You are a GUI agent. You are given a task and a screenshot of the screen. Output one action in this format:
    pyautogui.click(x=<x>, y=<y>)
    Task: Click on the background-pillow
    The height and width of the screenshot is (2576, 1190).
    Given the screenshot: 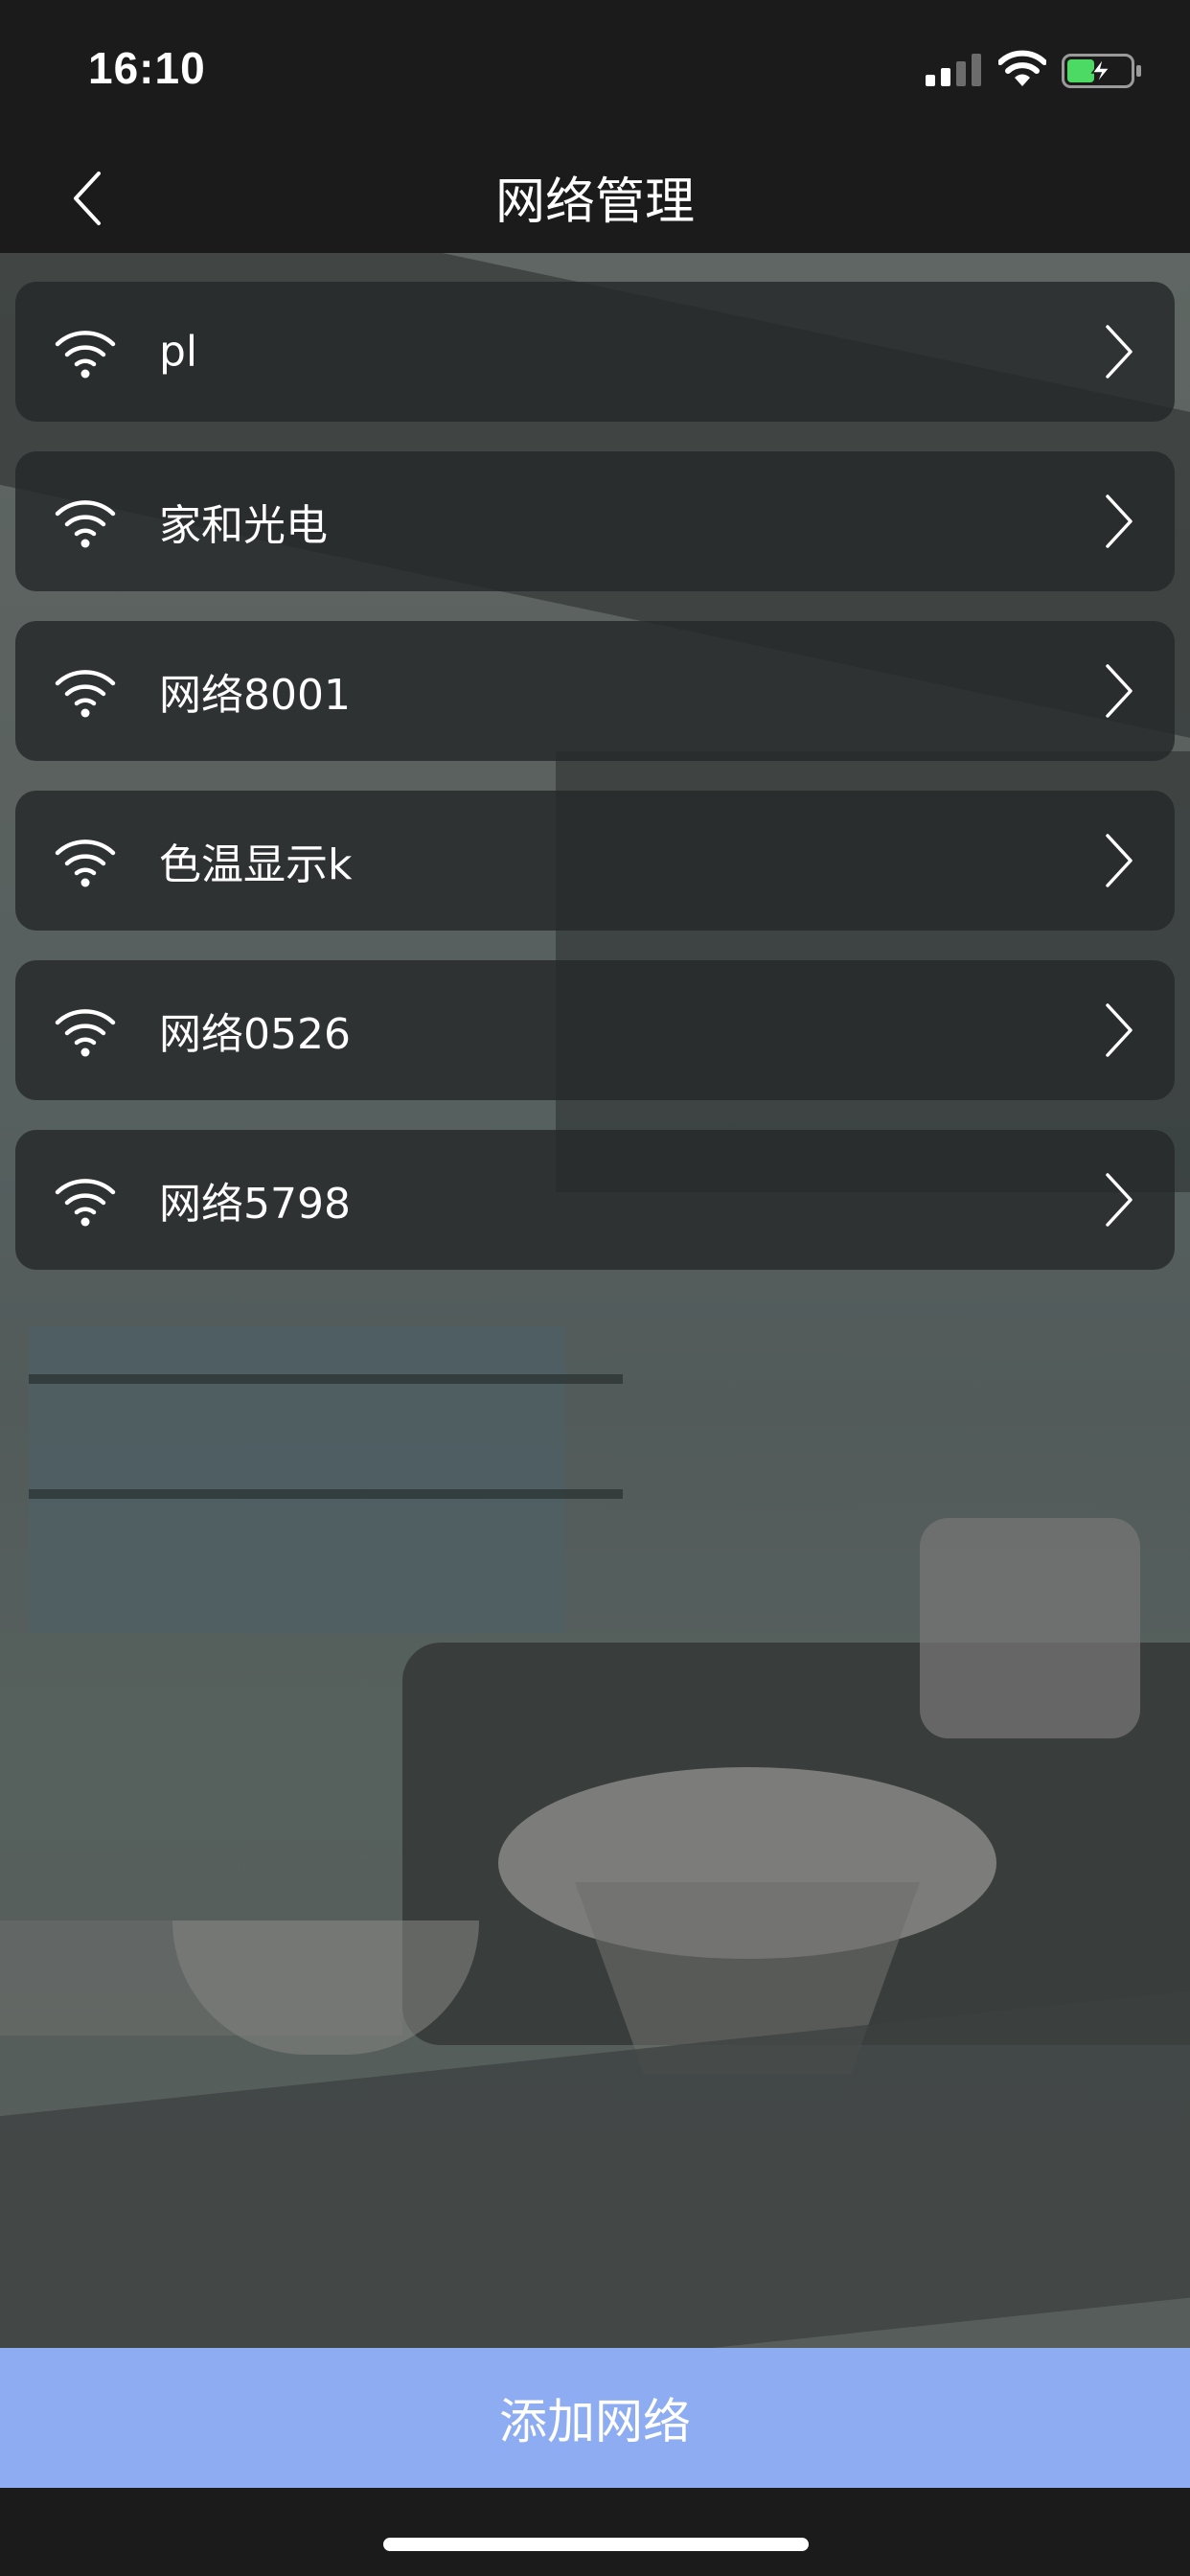 What is the action you would take?
    pyautogui.click(x=1030, y=1628)
    